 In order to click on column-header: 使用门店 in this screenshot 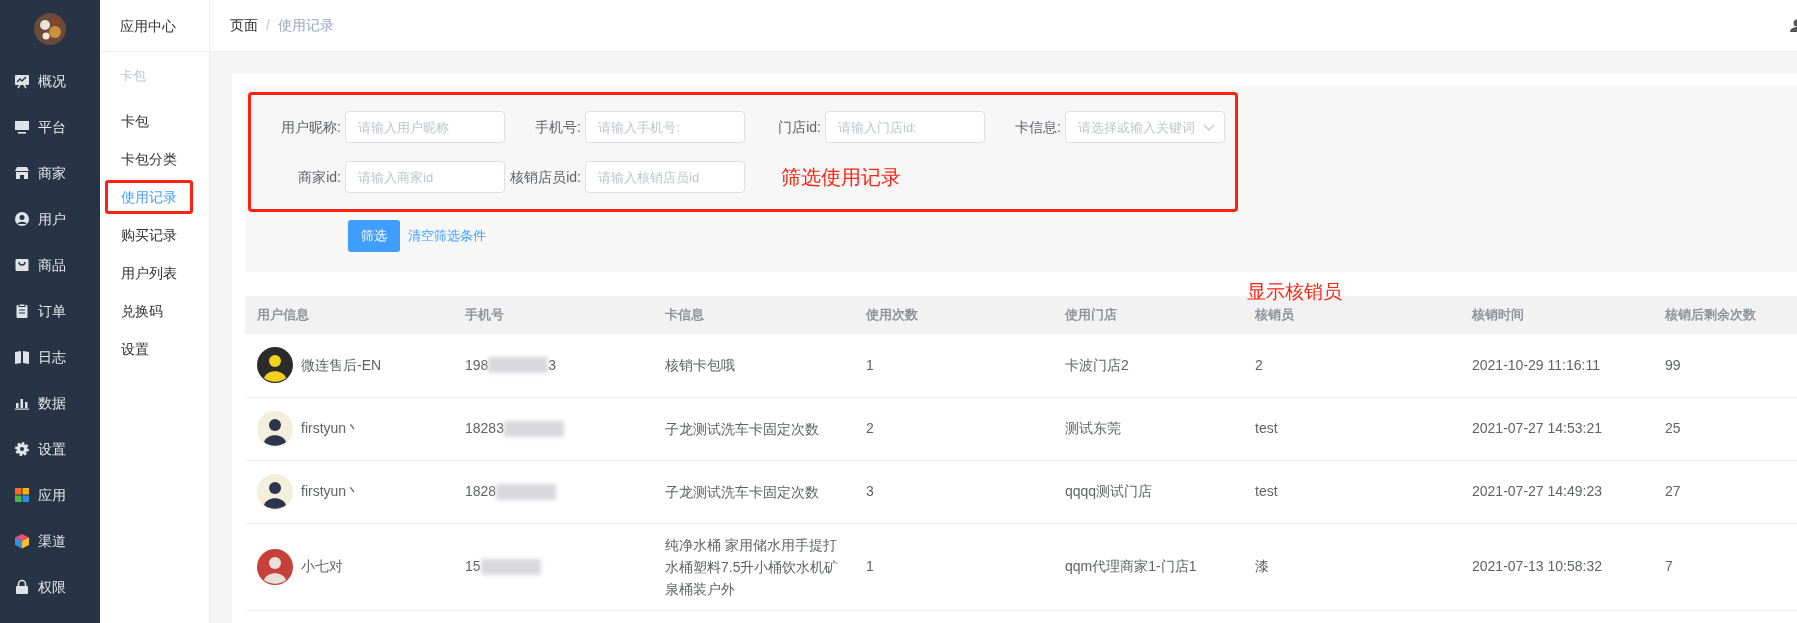, I will do `click(1148, 315)`.